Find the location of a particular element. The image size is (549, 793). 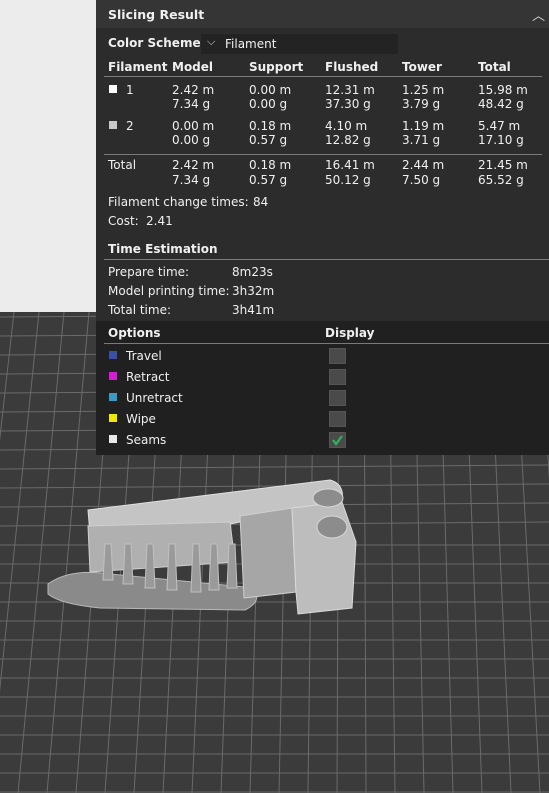

wipe-display-checkbox is located at coordinates (337, 419).